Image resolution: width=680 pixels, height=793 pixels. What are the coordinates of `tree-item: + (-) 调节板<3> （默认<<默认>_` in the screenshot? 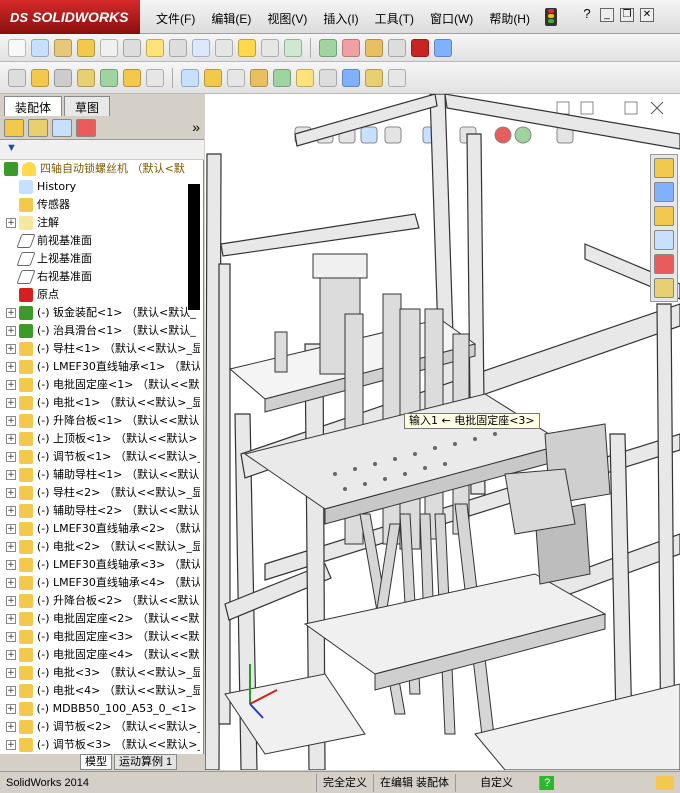 It's located at (100, 745).